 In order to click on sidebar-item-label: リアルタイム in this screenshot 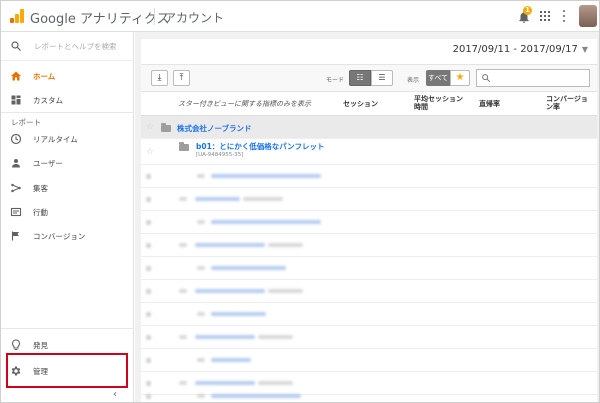, I will do `click(55, 139)`.